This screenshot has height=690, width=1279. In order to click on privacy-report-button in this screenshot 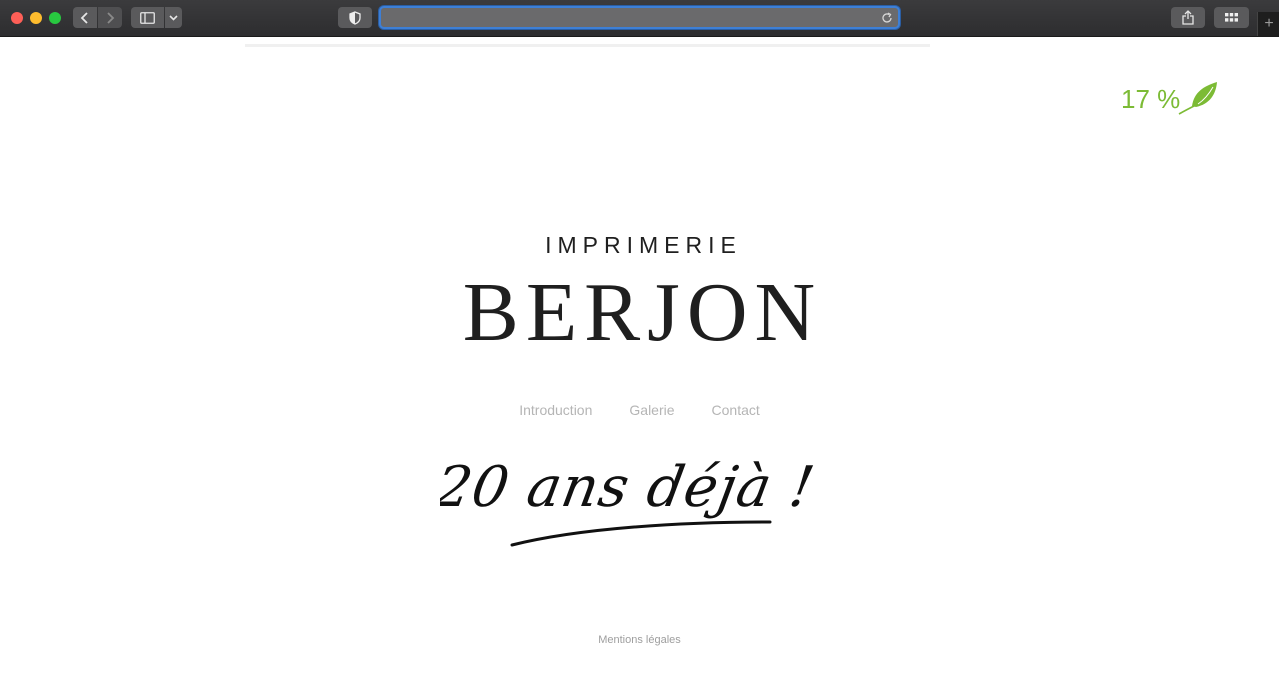, I will do `click(355, 17)`.